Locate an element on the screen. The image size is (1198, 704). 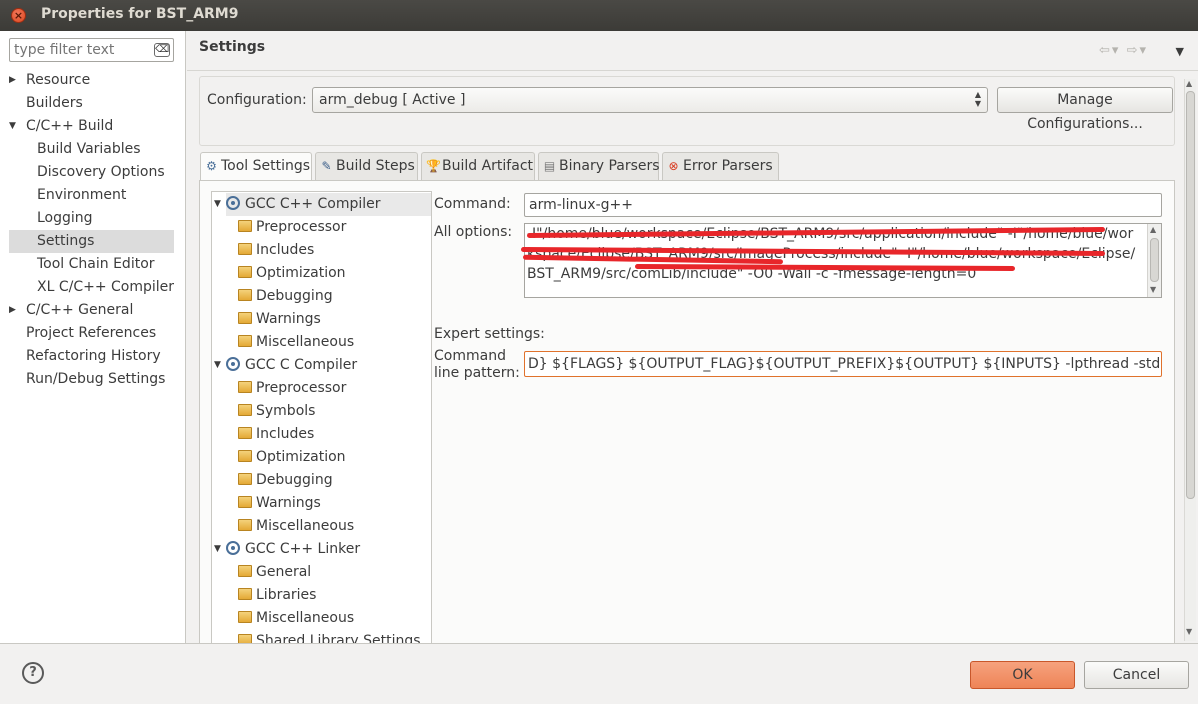
tree-item-cpp-build: C/C++ Build is located at coordinates (69, 126).